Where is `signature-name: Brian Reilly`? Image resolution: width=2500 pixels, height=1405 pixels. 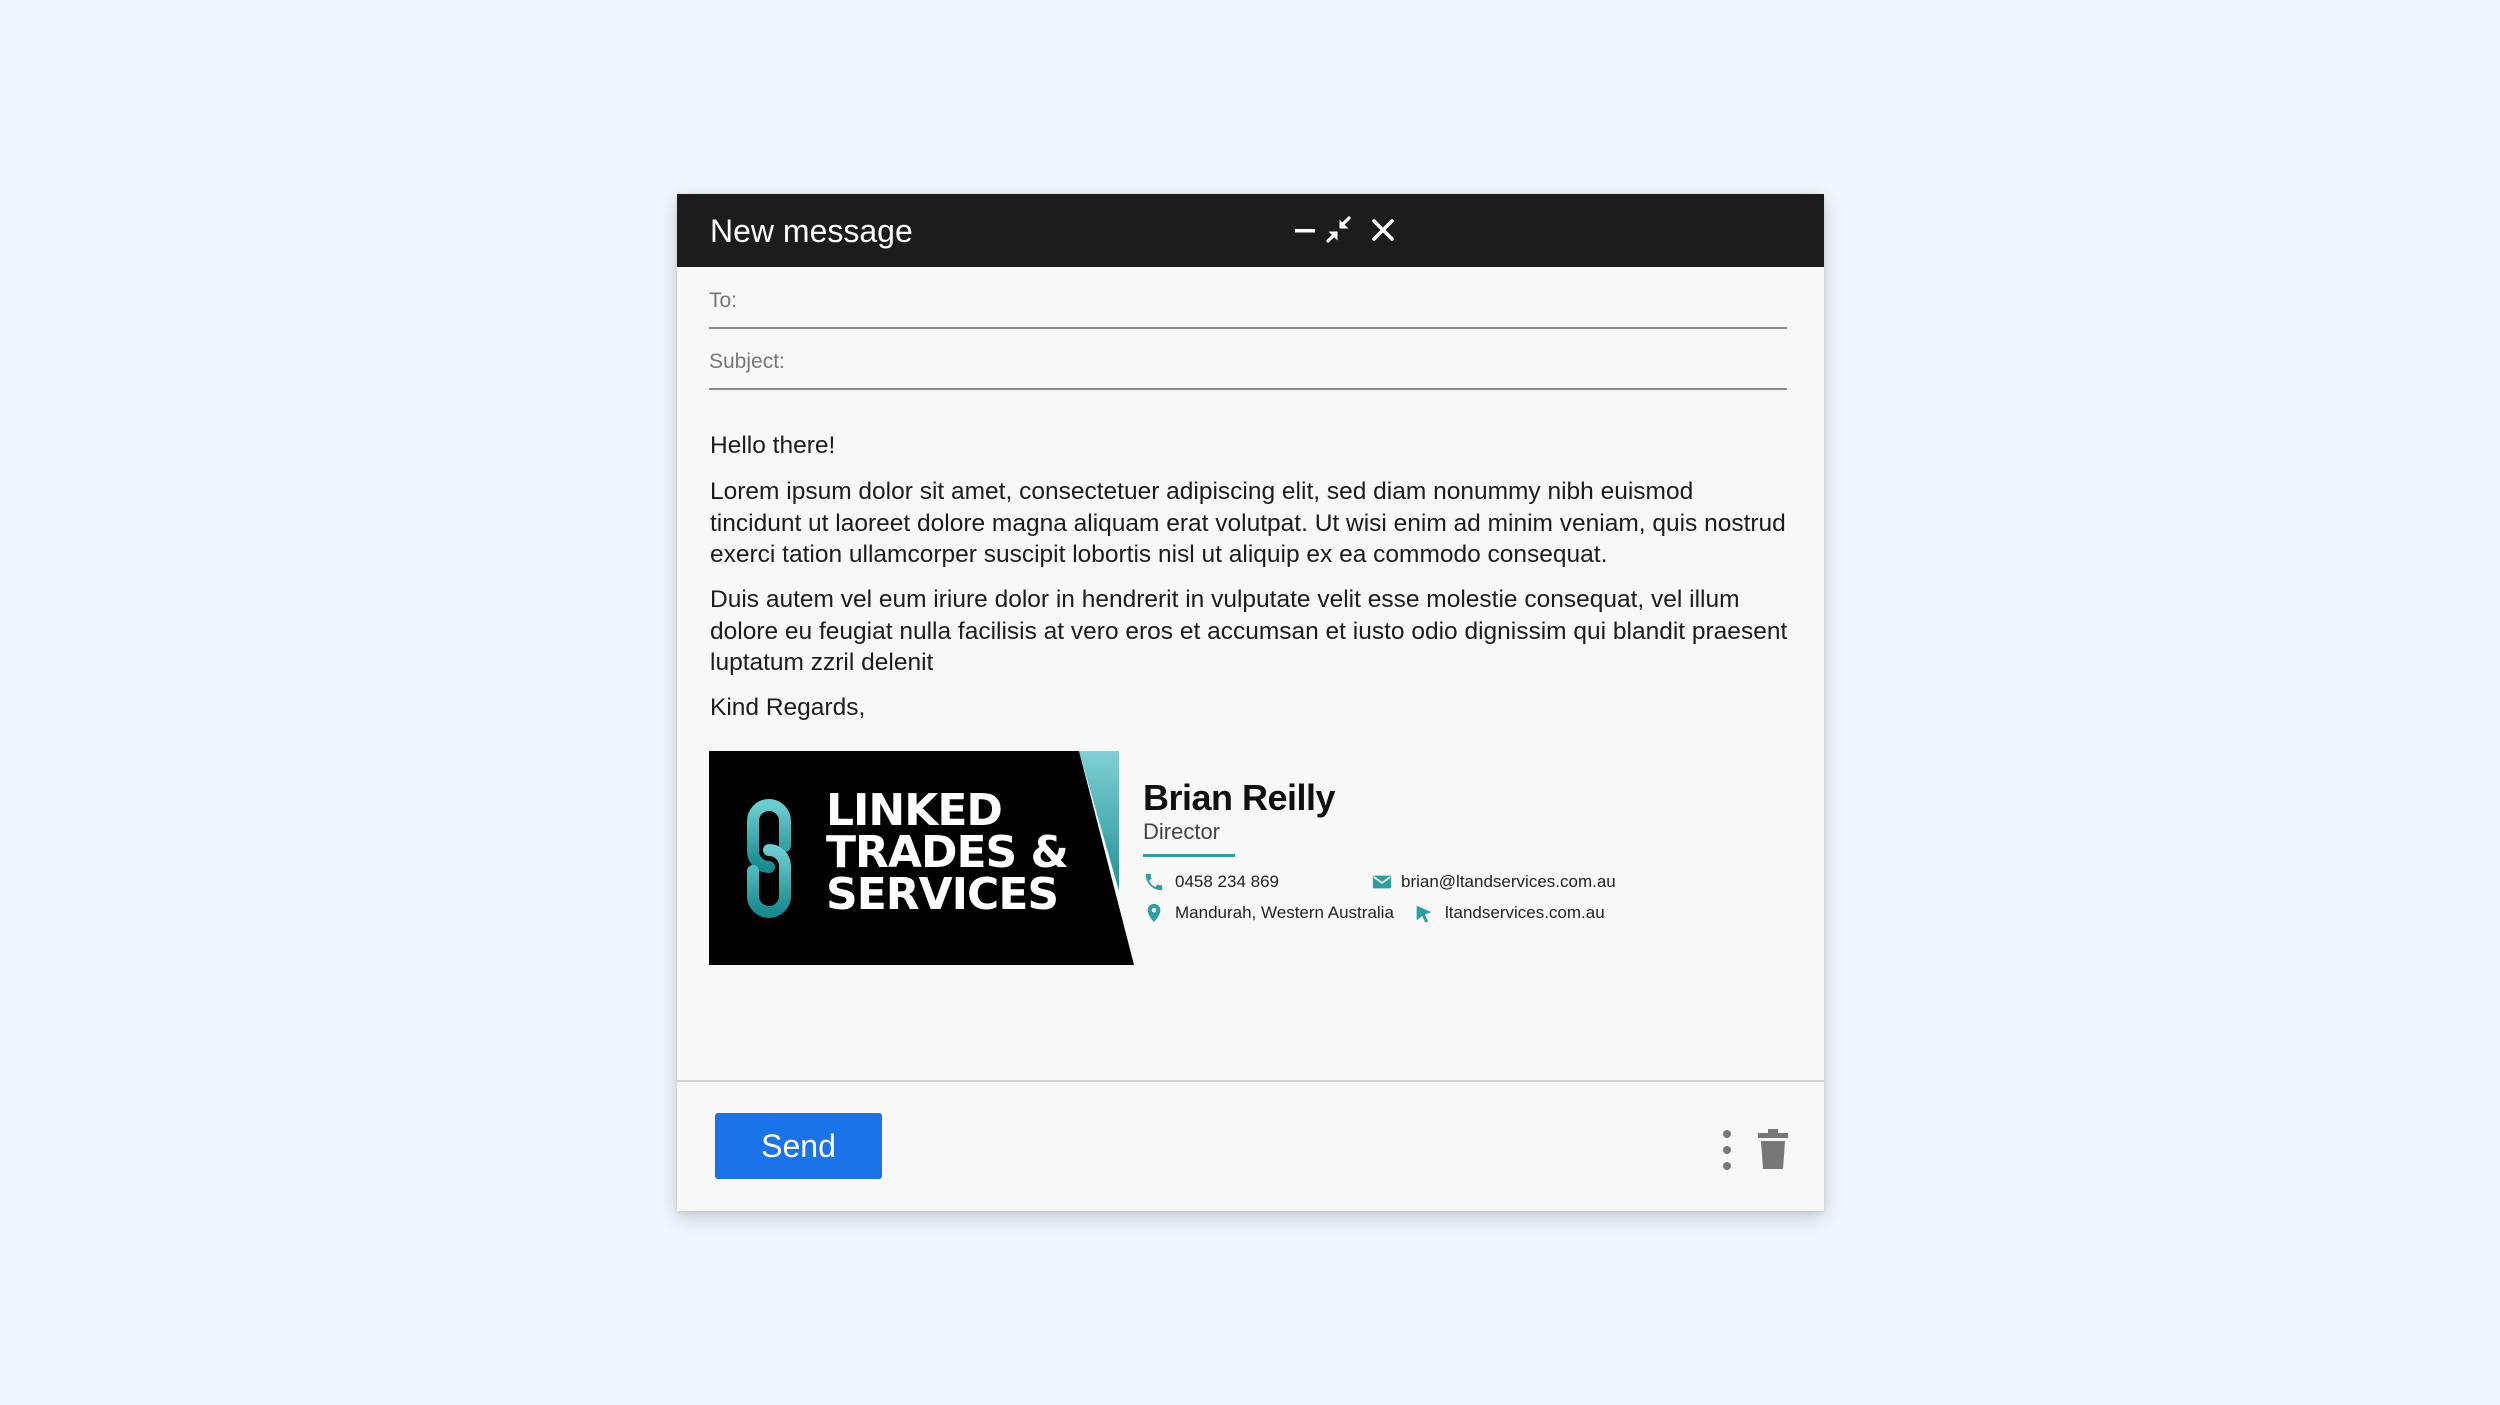
signature-name: Brian Reilly is located at coordinates (1239, 797).